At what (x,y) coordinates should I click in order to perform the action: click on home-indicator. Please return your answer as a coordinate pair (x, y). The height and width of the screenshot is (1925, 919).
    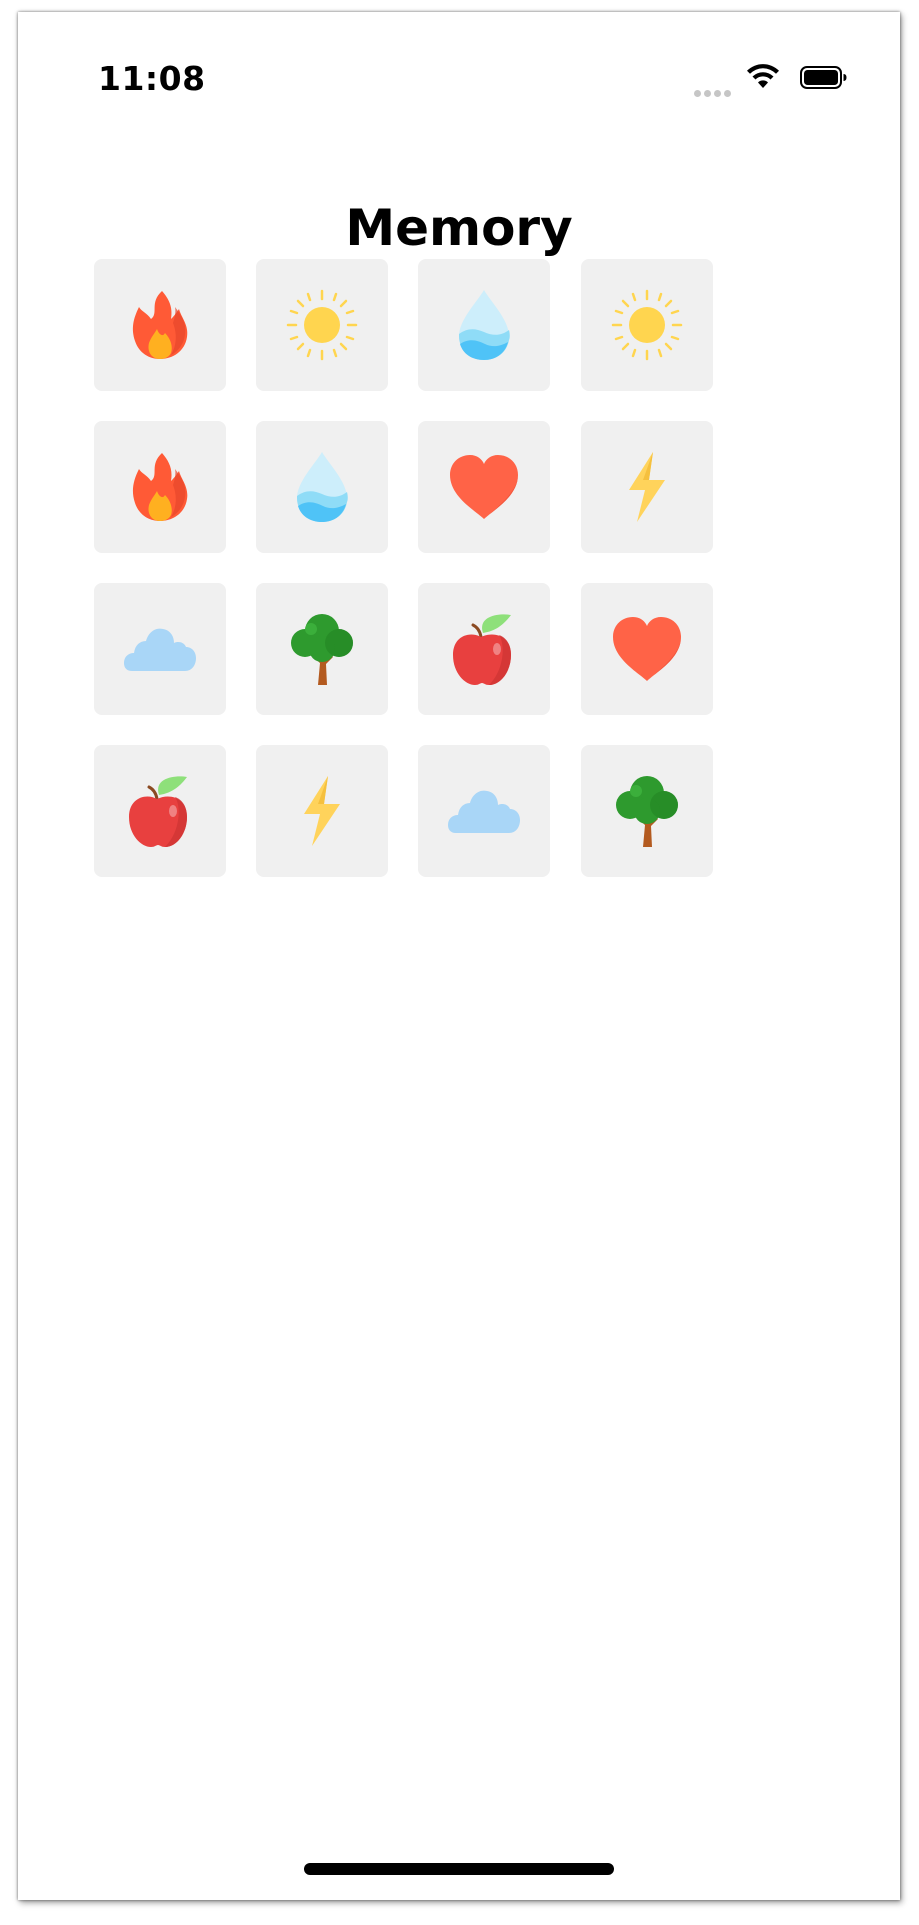
    Looking at the image, I should click on (459, 1869).